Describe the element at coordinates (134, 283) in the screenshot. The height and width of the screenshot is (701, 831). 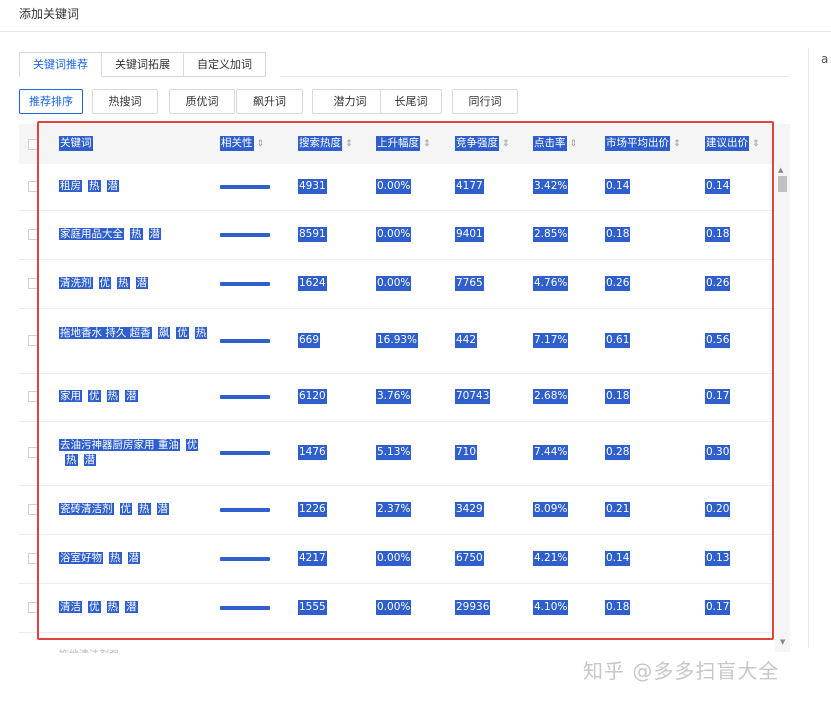
I see `keyword-cell: 清洗剂优热潜` at that location.